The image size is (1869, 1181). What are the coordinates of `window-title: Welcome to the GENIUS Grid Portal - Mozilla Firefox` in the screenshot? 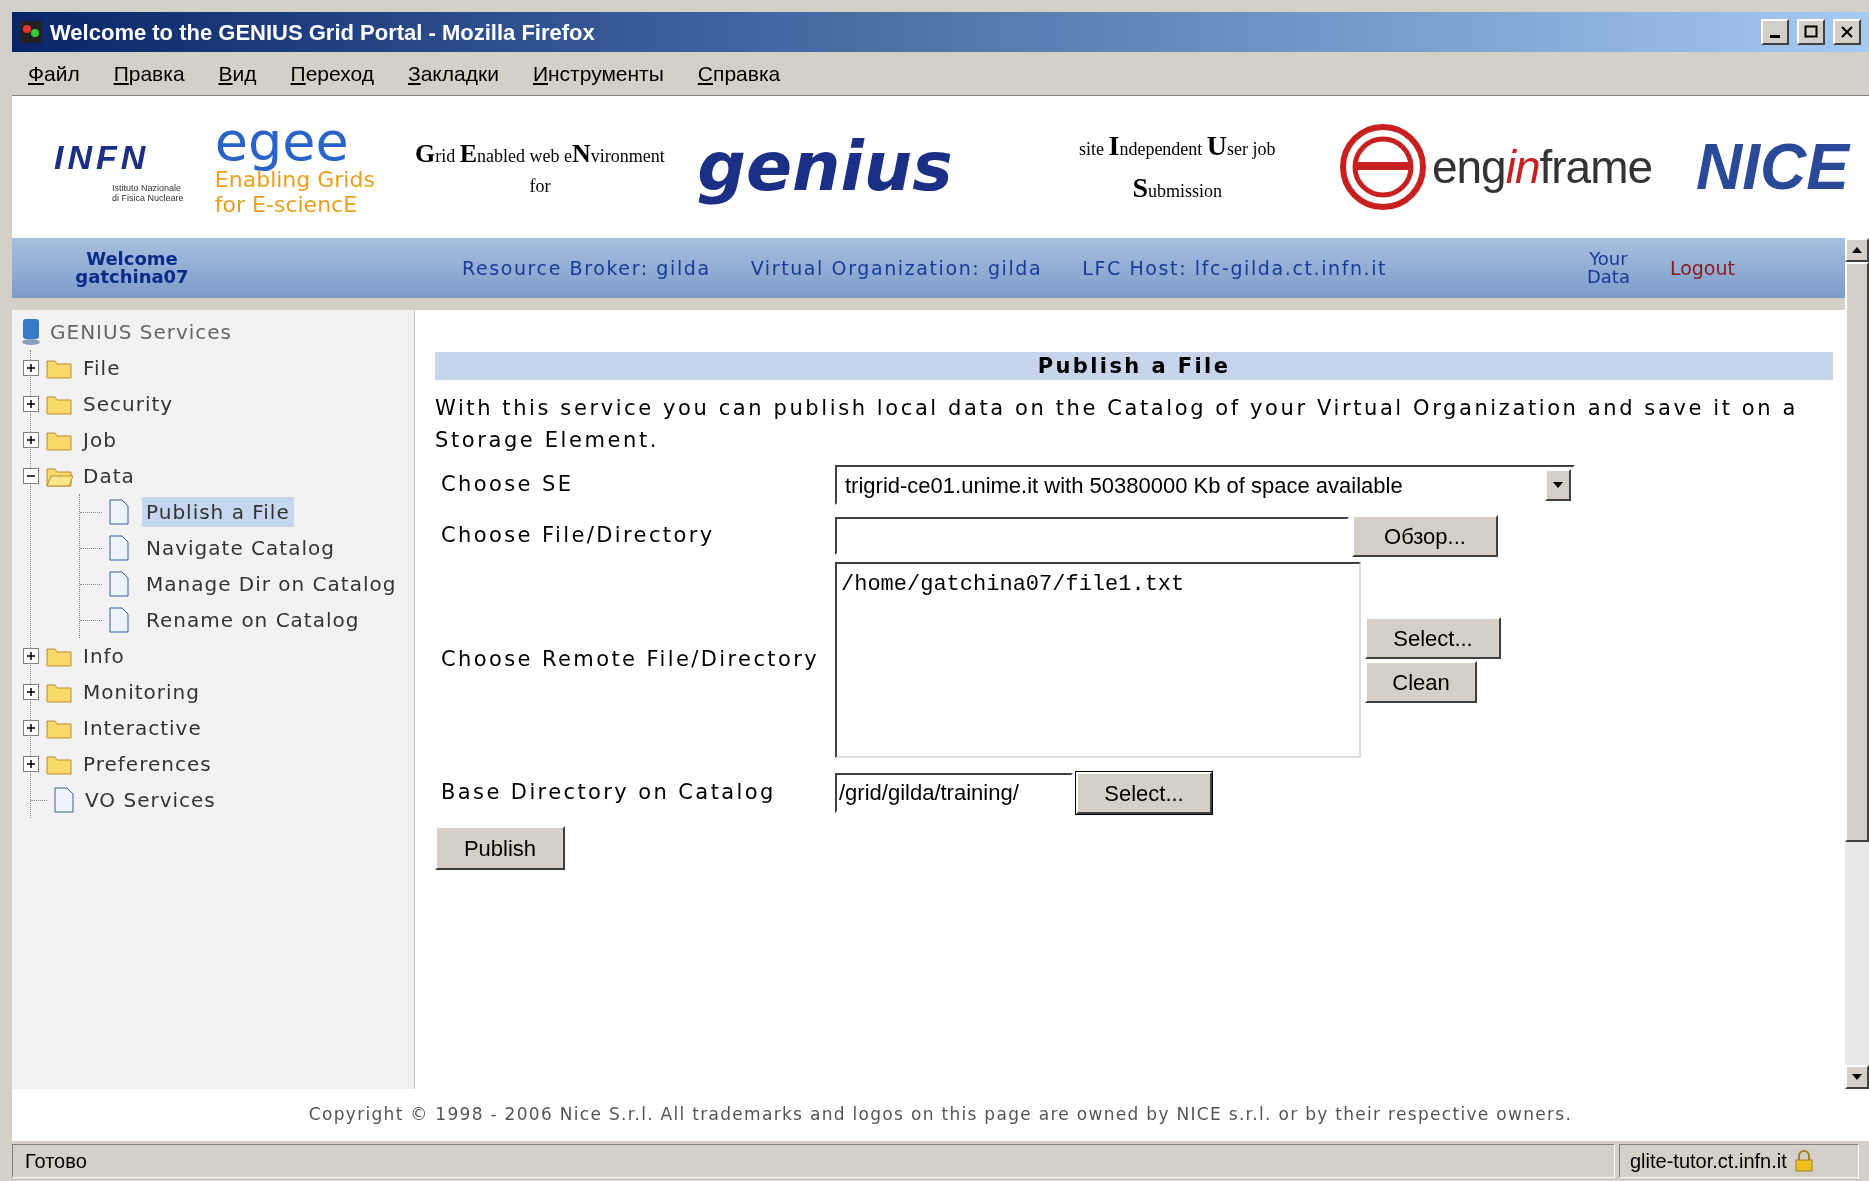 It's located at (322, 32).